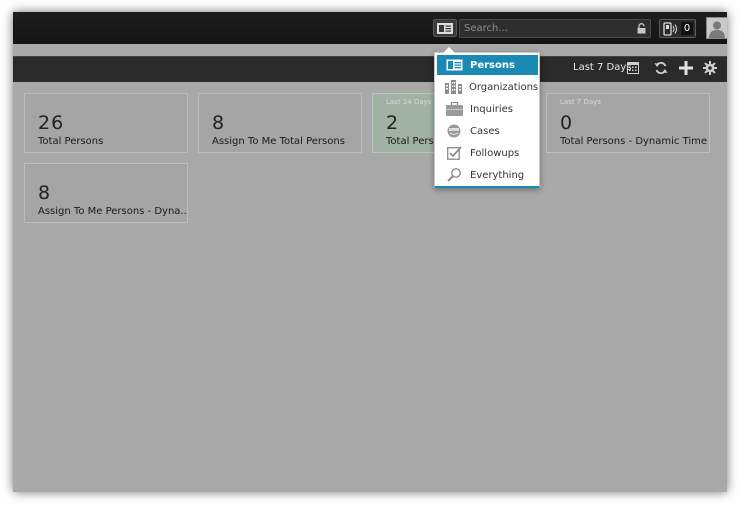 Image resolution: width=750 pixels, height=505 pixels. What do you see at coordinates (453, 87) in the screenshot?
I see `buildings-icon` at bounding box center [453, 87].